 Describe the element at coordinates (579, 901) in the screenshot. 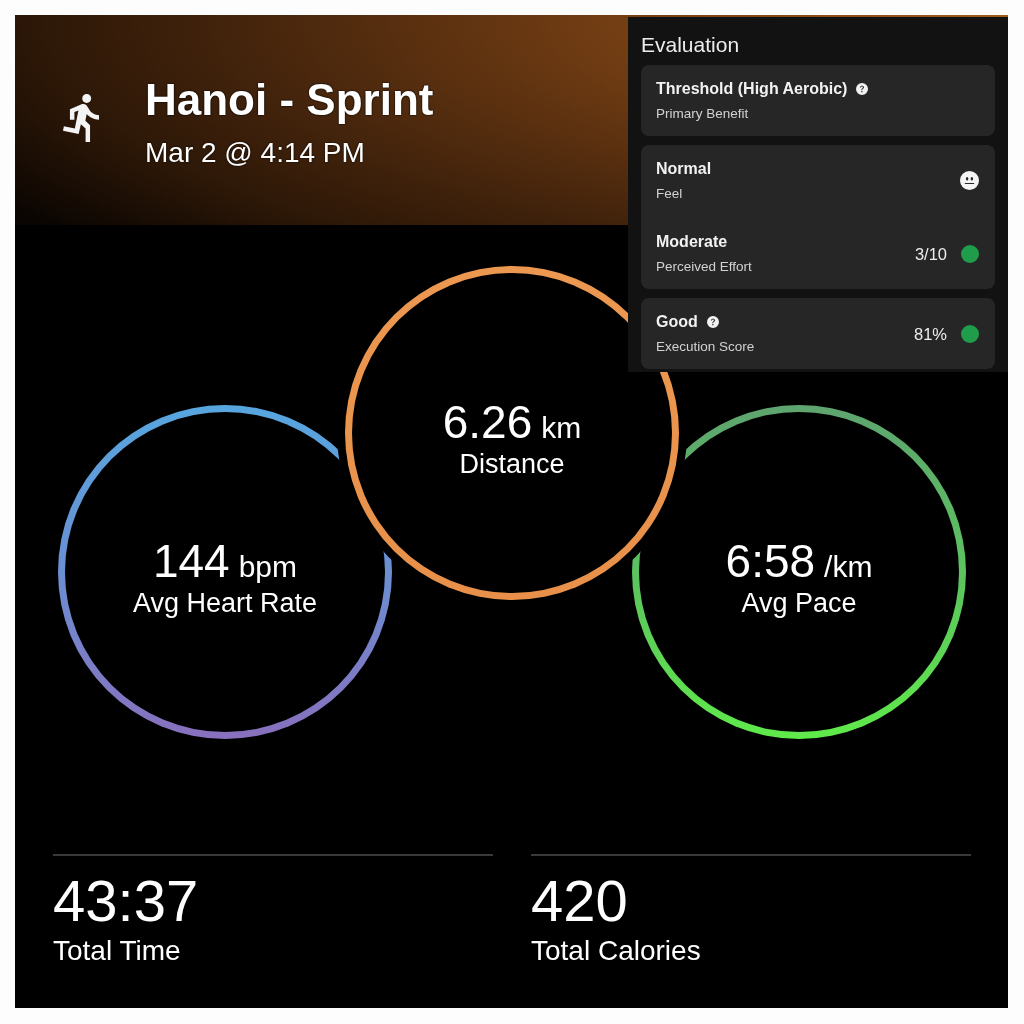

I see `total-value: 420` at that location.